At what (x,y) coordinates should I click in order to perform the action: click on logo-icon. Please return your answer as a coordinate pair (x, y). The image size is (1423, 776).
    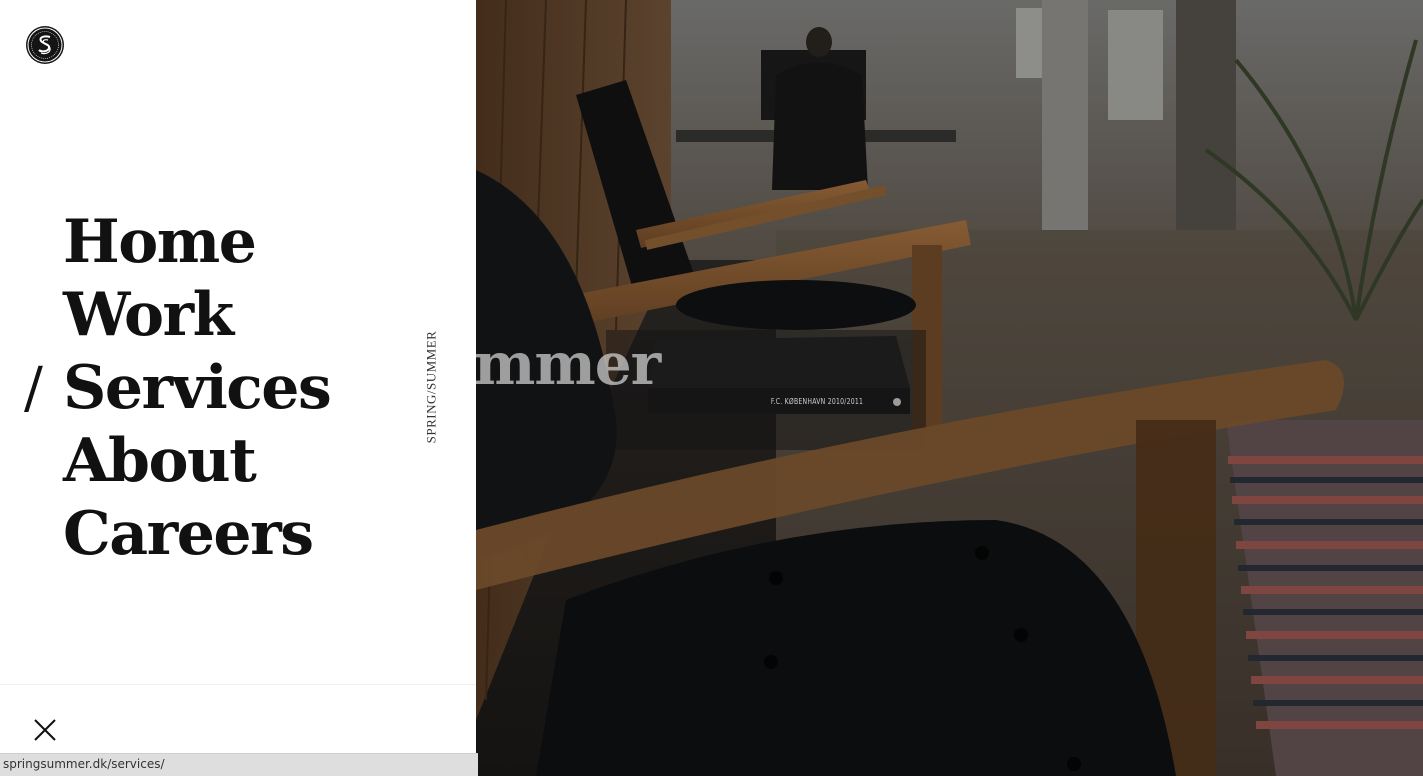
    Looking at the image, I should click on (45, 45).